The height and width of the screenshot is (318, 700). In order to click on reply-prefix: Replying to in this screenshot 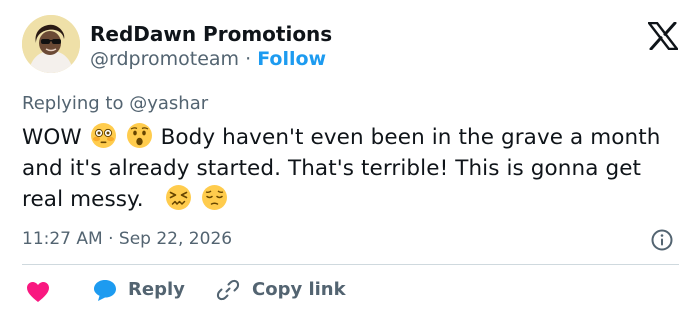, I will do `click(73, 103)`.